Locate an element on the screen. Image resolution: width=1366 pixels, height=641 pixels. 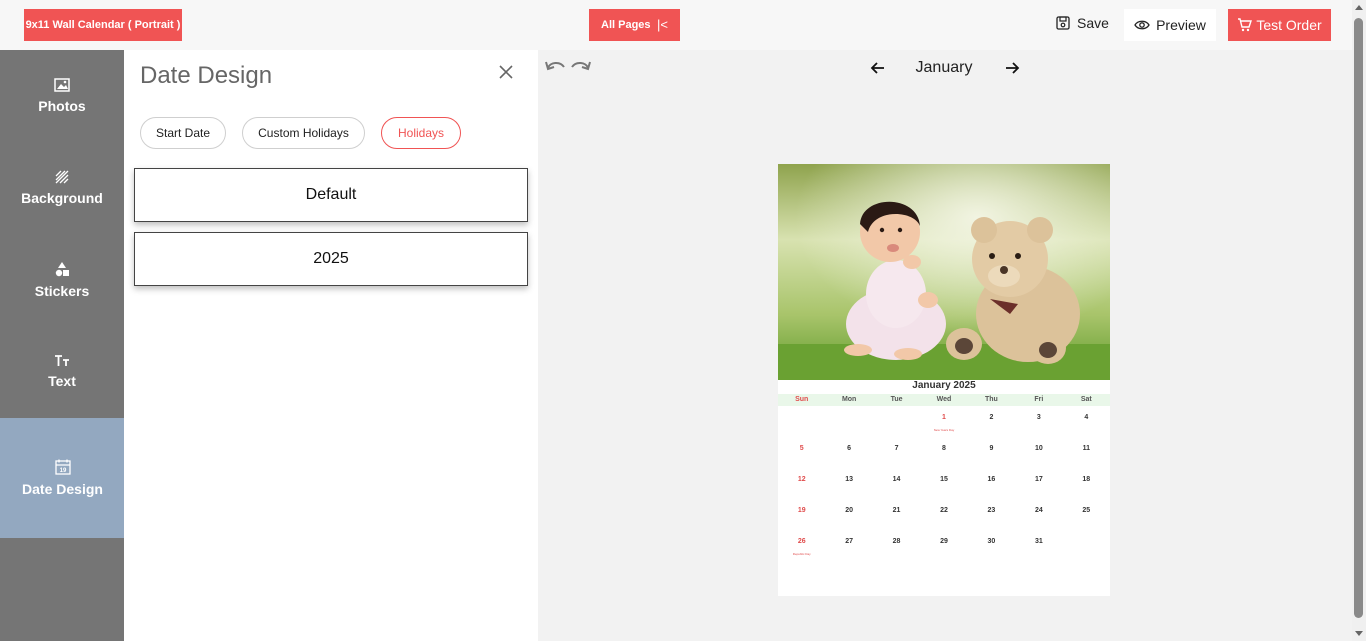
undo-icon is located at coordinates (556, 67).